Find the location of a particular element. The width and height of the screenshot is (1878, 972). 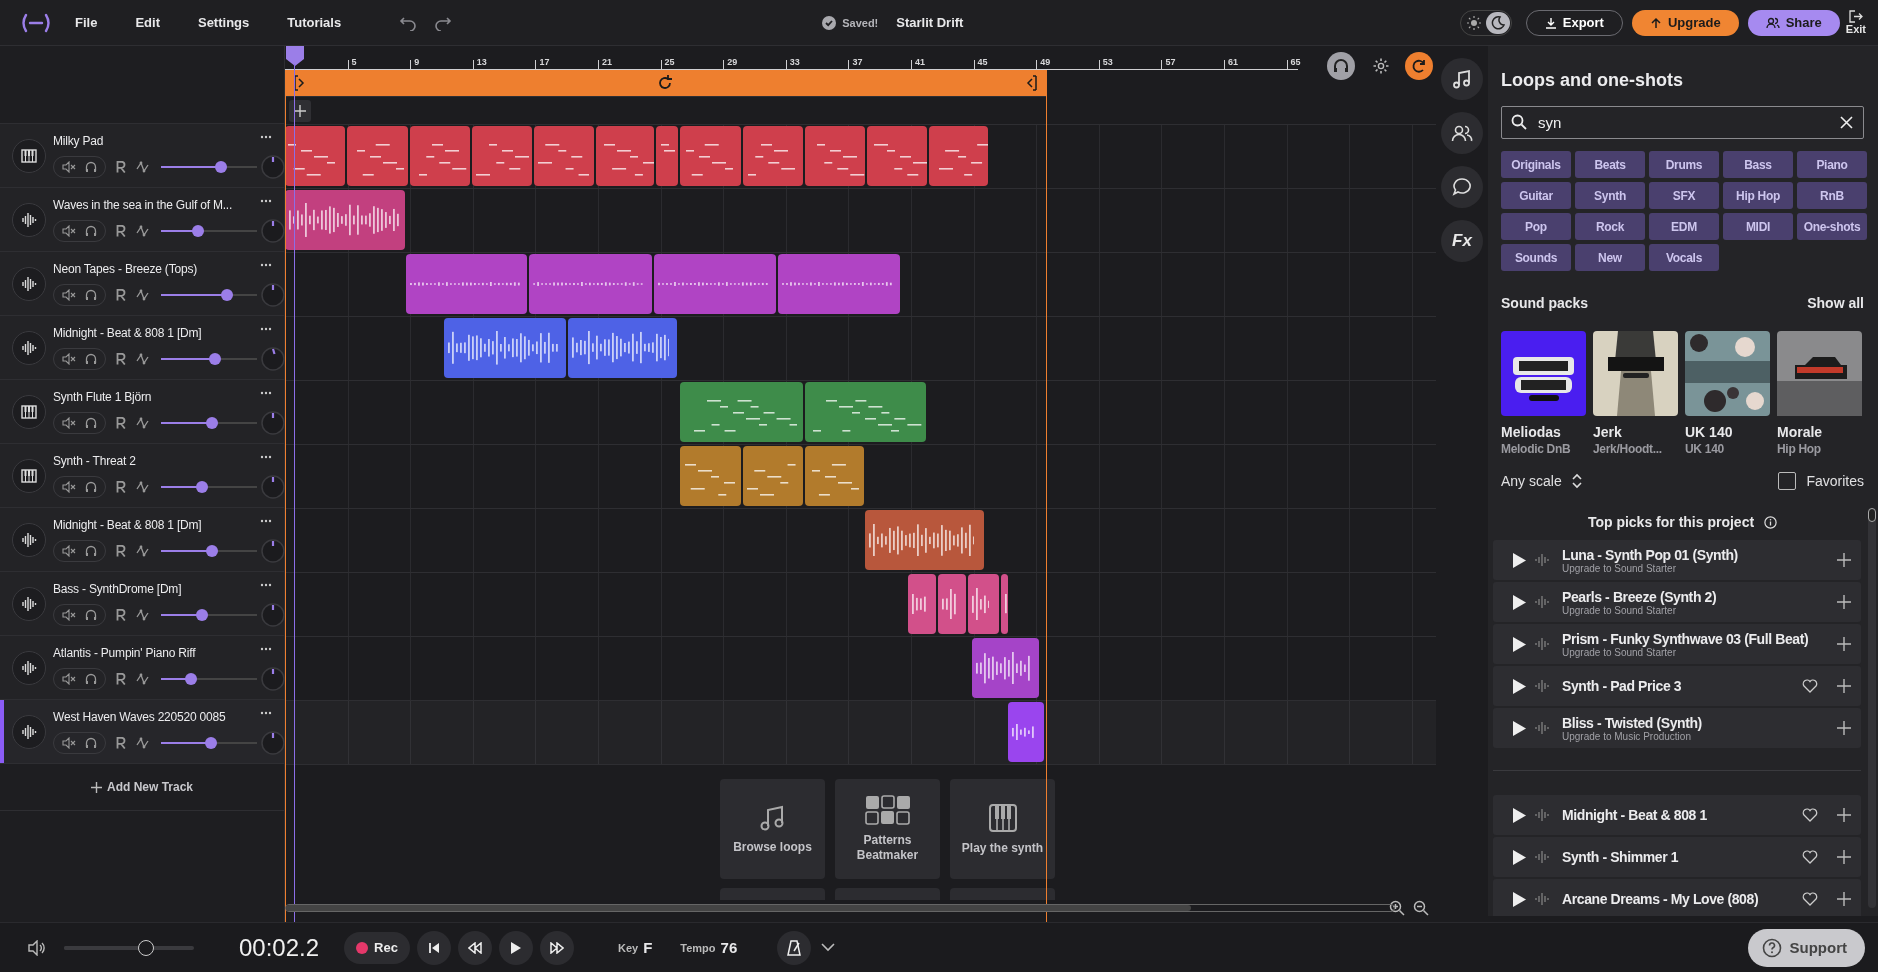

bar-number: 53 is located at coordinates (1107, 62).